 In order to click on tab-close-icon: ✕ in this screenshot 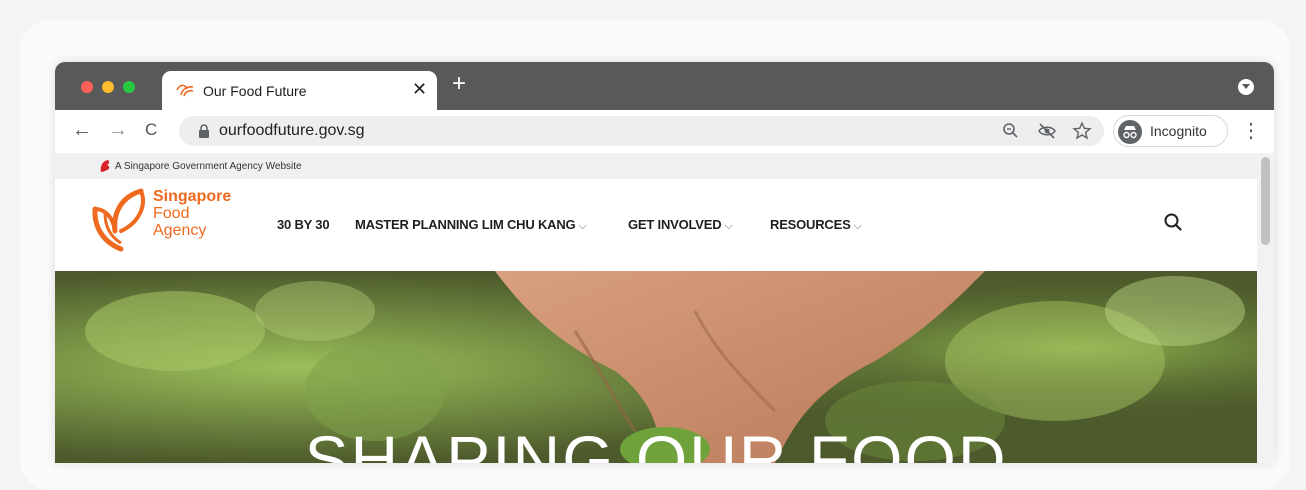, I will do `click(419, 89)`.